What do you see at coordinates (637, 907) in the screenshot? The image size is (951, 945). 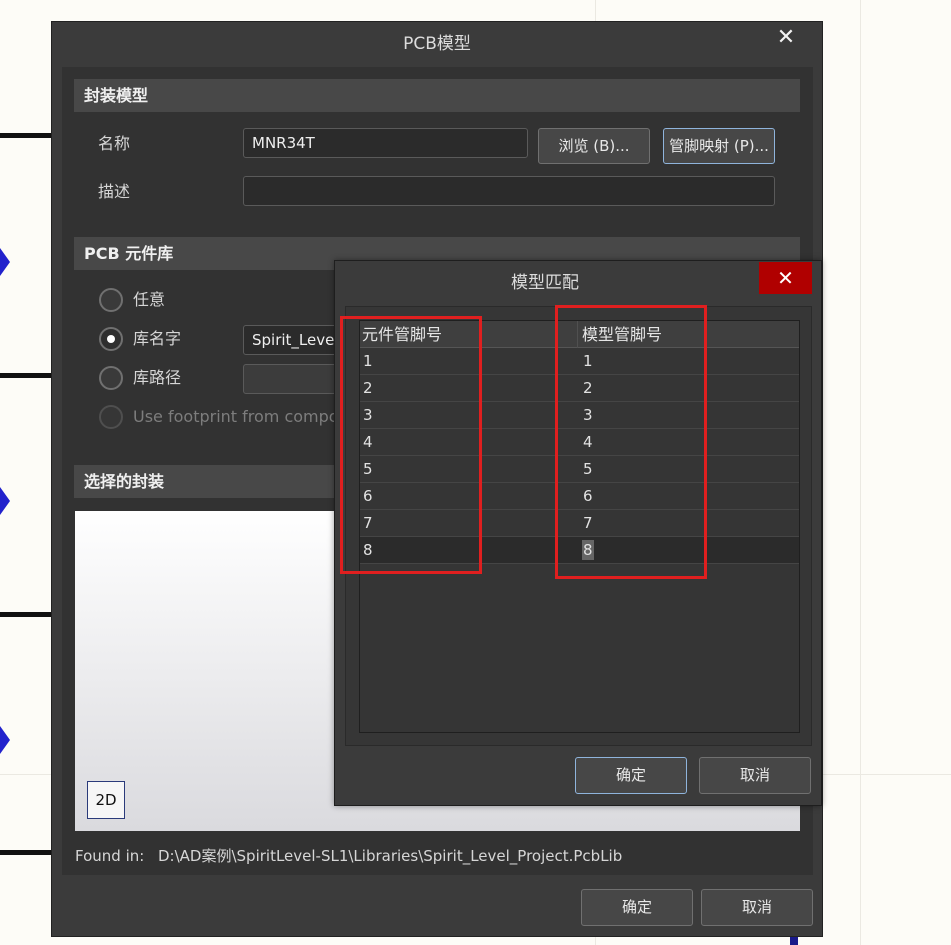 I see `ok-button: 确定` at bounding box center [637, 907].